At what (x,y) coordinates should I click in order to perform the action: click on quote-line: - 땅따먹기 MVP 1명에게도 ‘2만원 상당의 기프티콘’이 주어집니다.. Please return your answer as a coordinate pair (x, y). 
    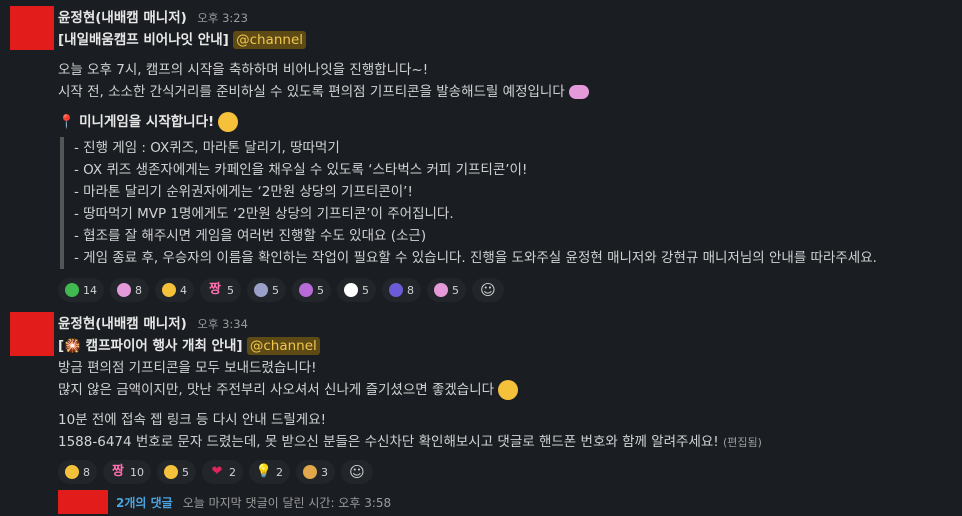
    Looking at the image, I should click on (264, 214).